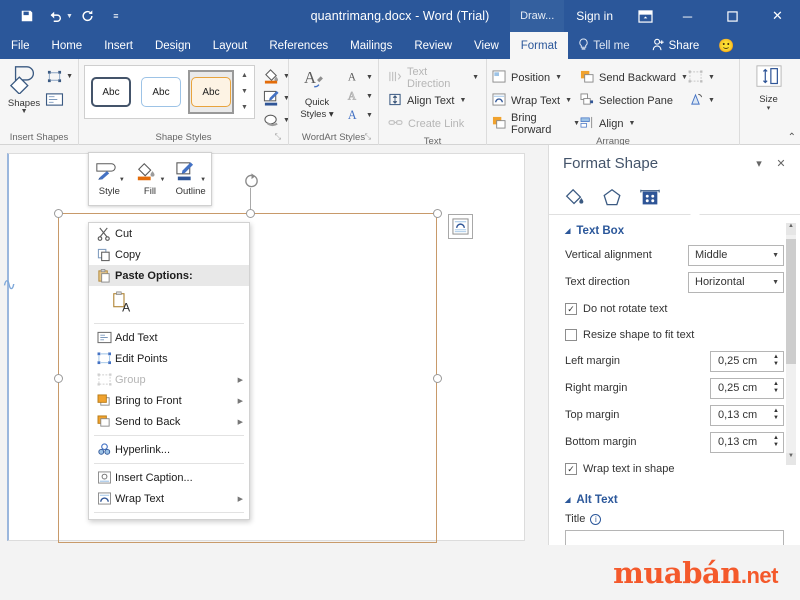  What do you see at coordinates (433, 45) in the screenshot?
I see `tab-review: Review` at bounding box center [433, 45].